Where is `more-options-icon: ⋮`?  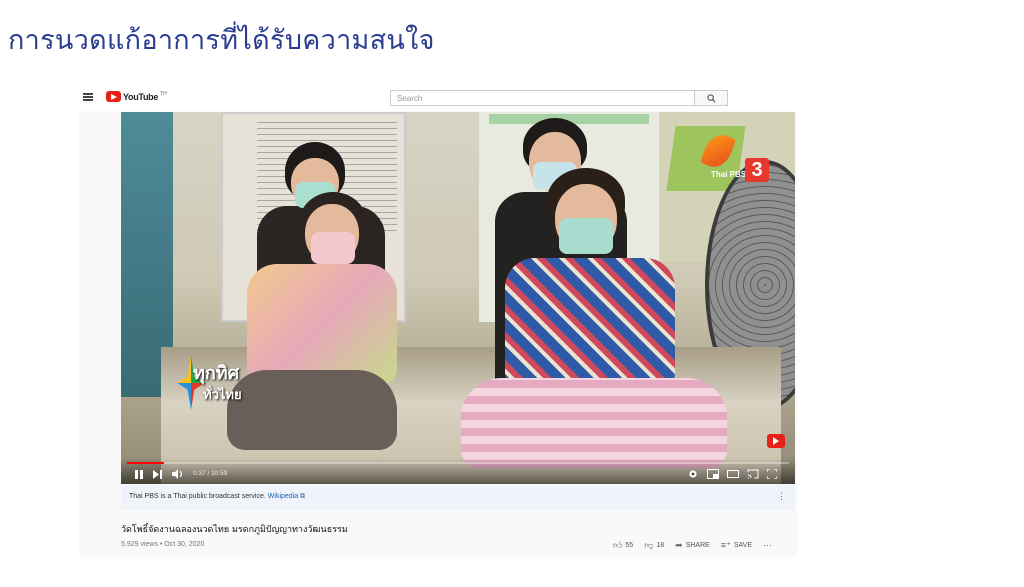
more-options-icon: ⋮ is located at coordinates (781, 496).